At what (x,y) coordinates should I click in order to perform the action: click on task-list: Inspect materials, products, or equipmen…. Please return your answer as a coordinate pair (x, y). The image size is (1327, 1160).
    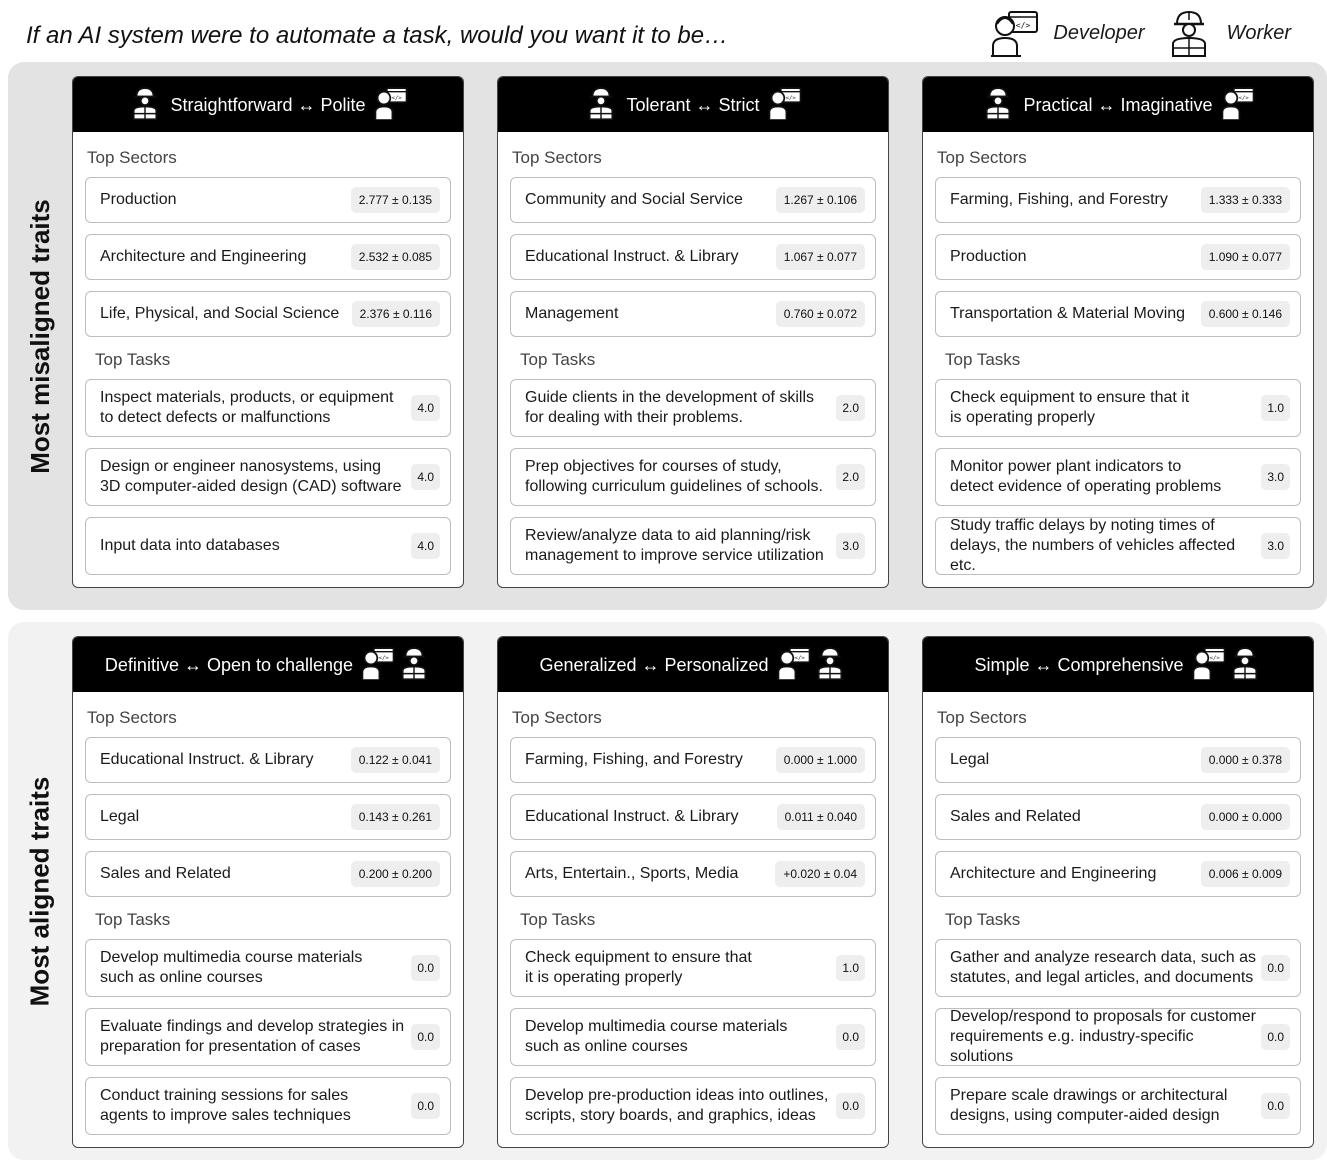
    Looking at the image, I should click on (268, 477).